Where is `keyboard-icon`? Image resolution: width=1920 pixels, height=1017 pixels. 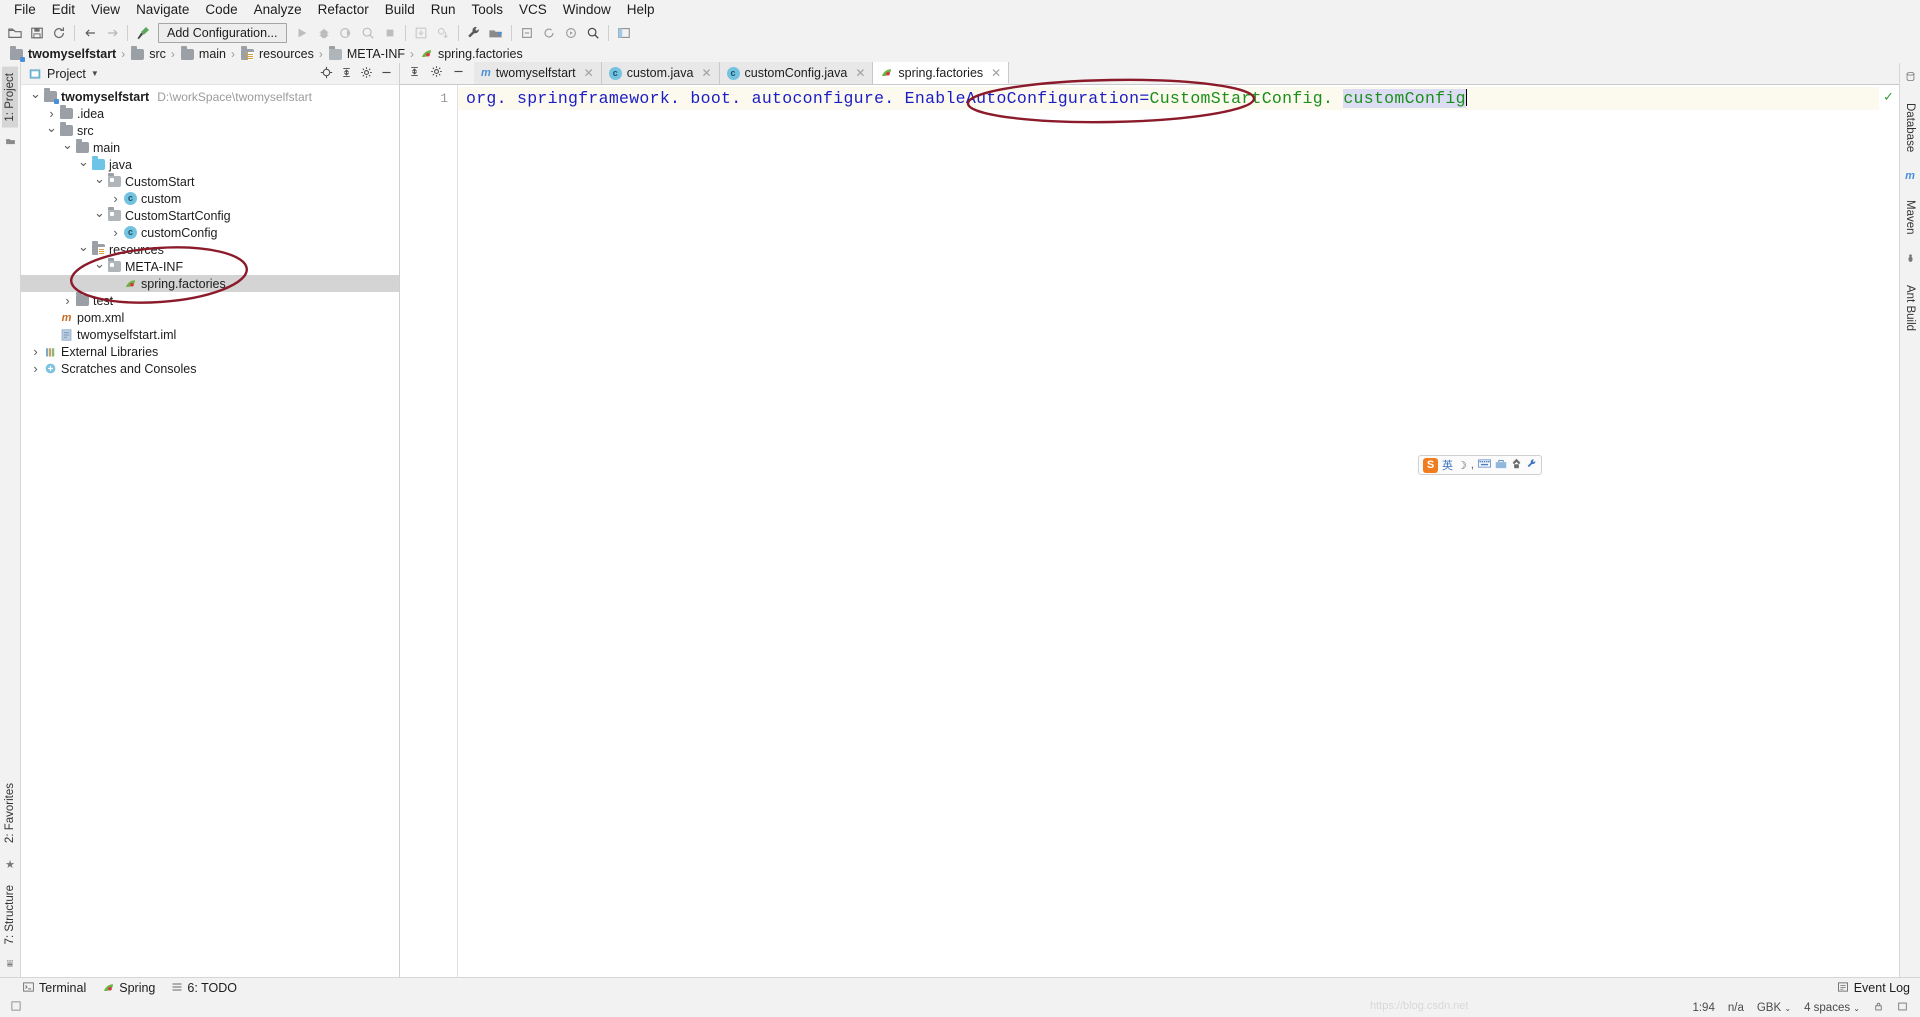
keyboard-icon is located at coordinates (1484, 465).